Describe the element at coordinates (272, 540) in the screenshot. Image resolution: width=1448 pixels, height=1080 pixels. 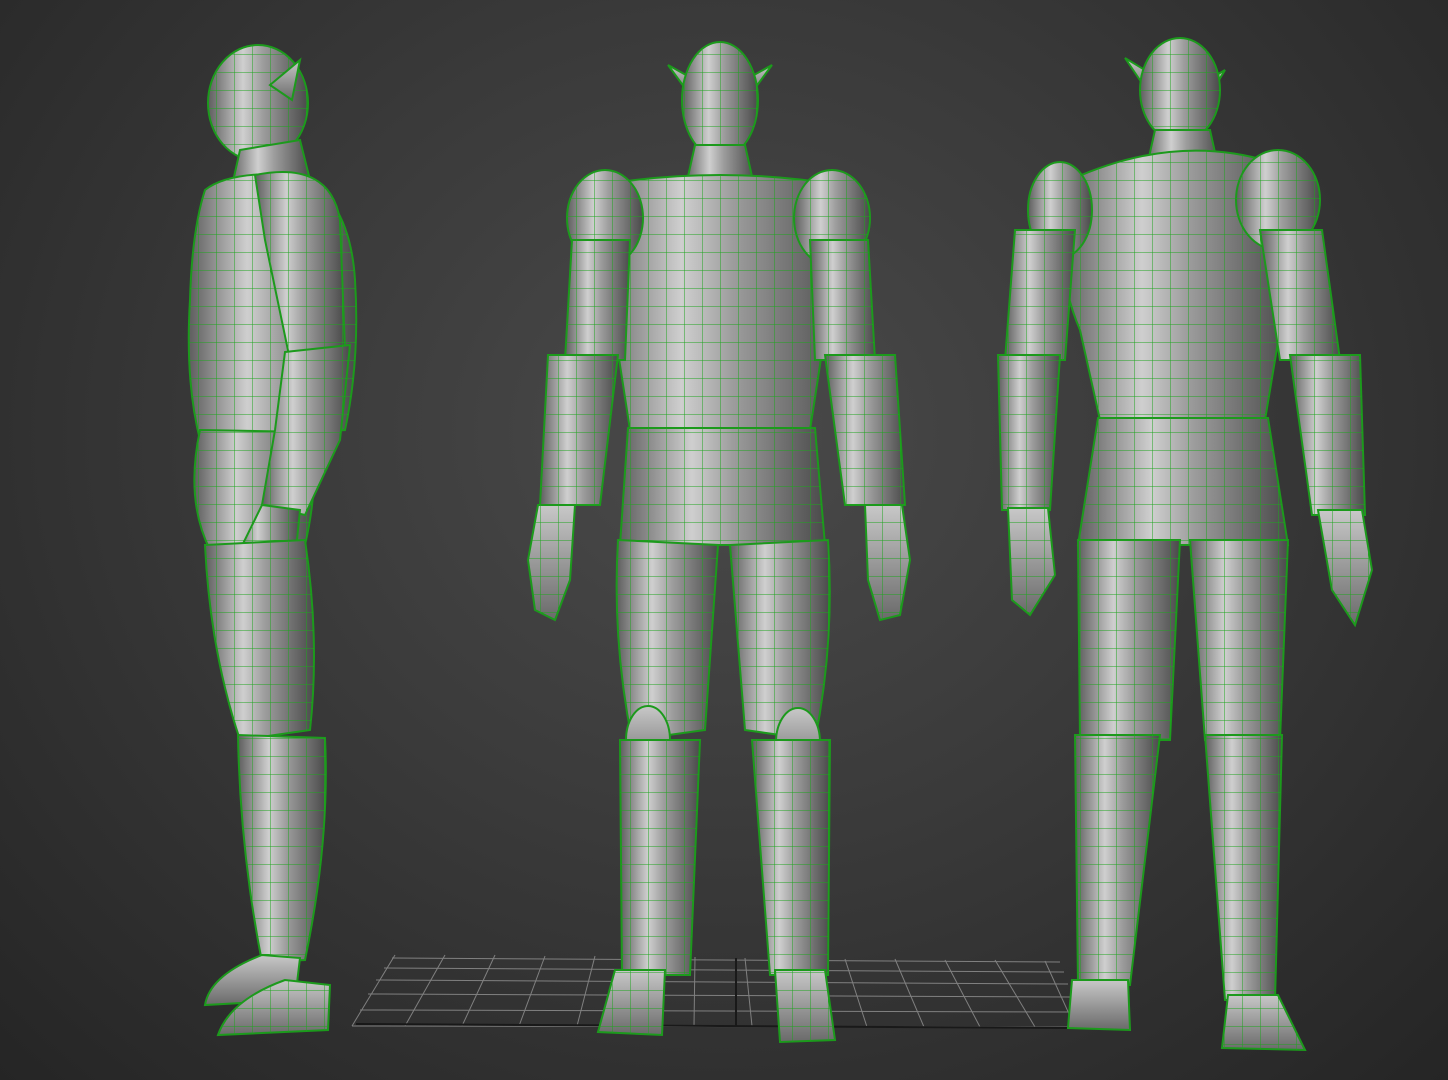
I see `model-side-view` at that location.